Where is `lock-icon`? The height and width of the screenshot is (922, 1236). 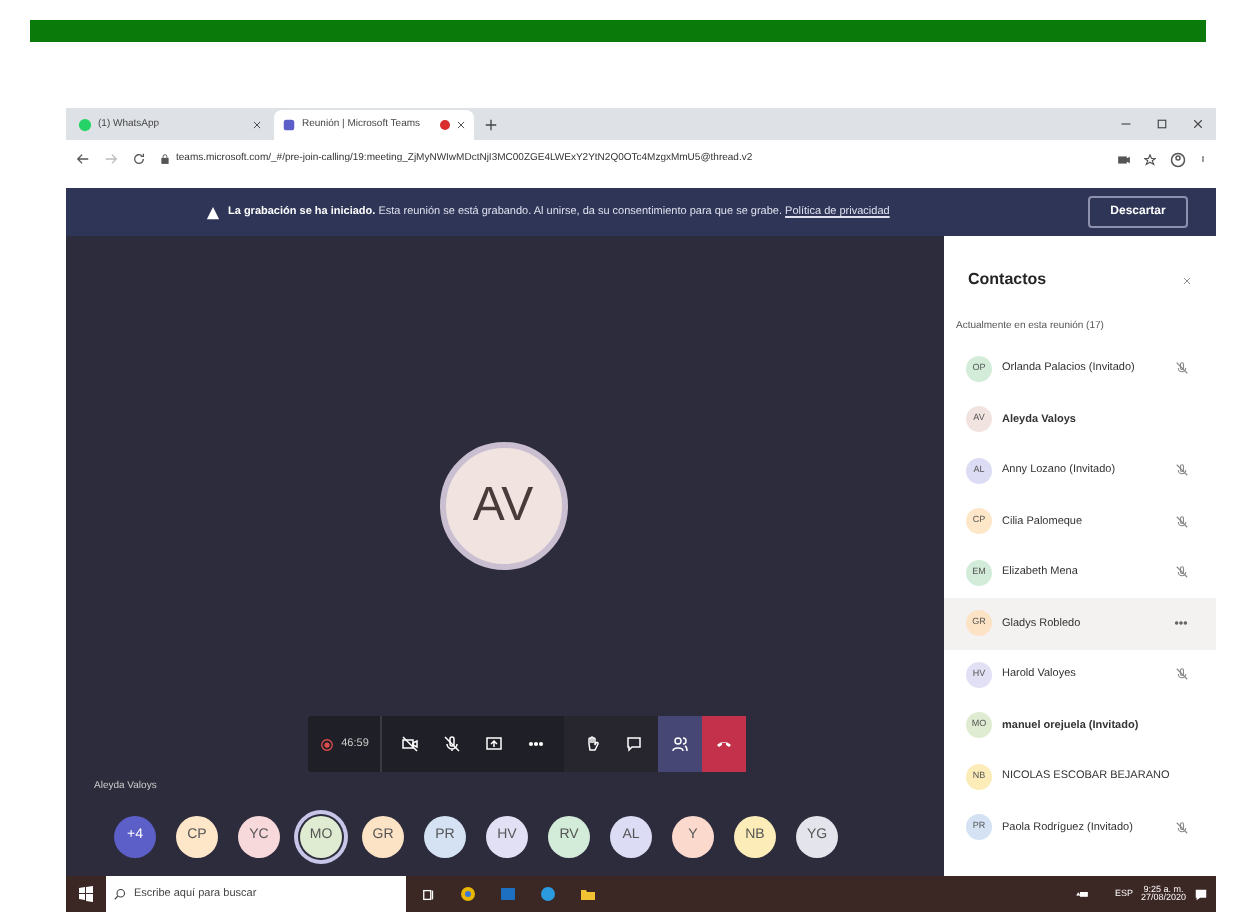
lock-icon is located at coordinates (165, 159).